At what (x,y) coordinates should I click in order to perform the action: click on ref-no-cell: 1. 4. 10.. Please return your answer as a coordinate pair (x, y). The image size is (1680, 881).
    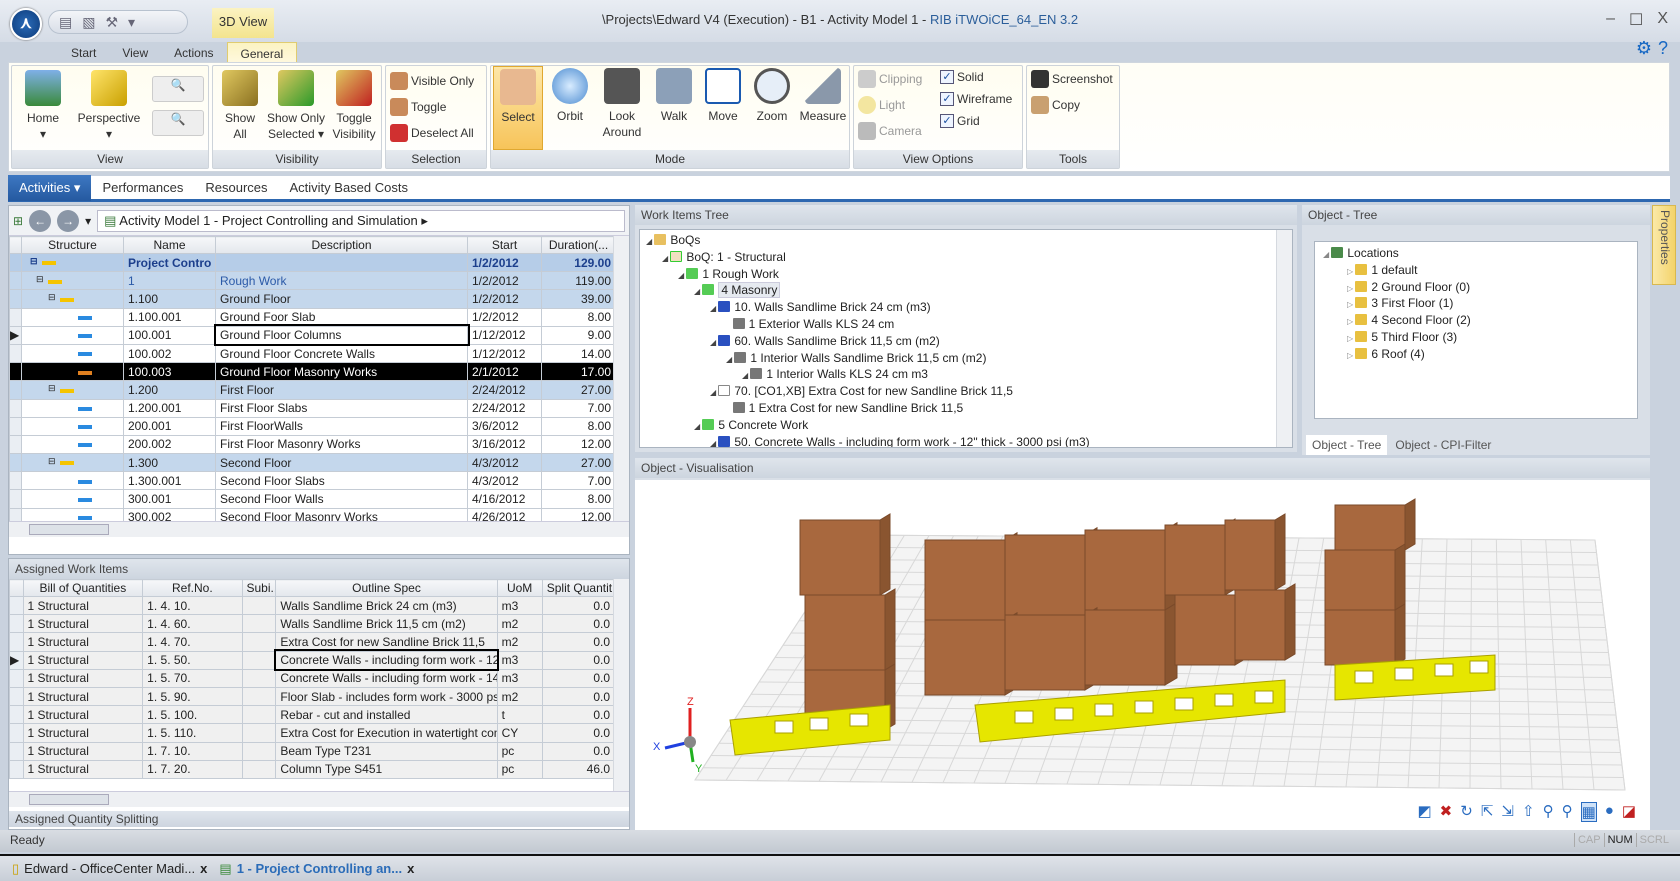
    Looking at the image, I should click on (192, 605).